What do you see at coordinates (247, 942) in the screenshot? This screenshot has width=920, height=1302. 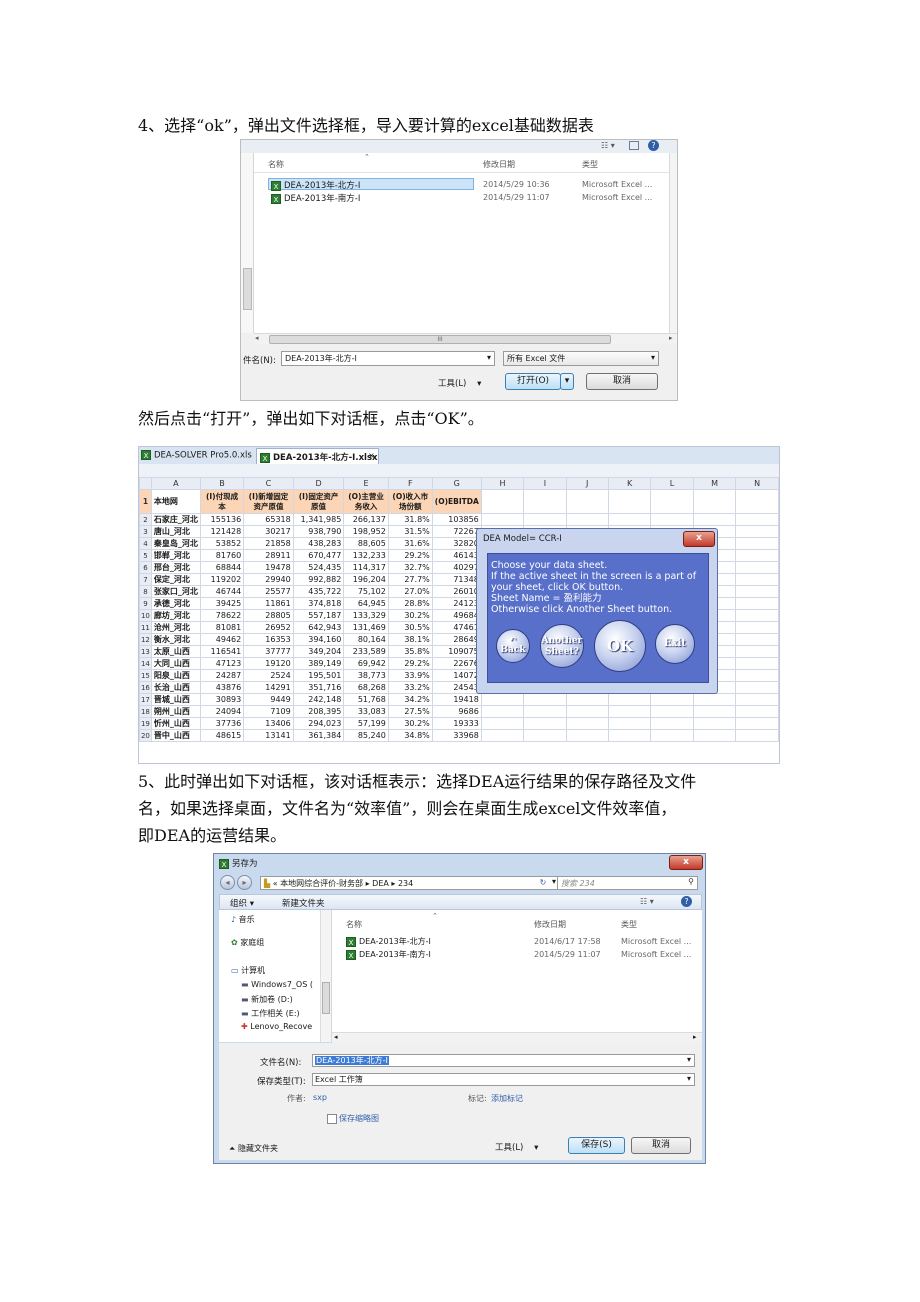 I see `nav-item-homegroup: ✿ 家庭组` at bounding box center [247, 942].